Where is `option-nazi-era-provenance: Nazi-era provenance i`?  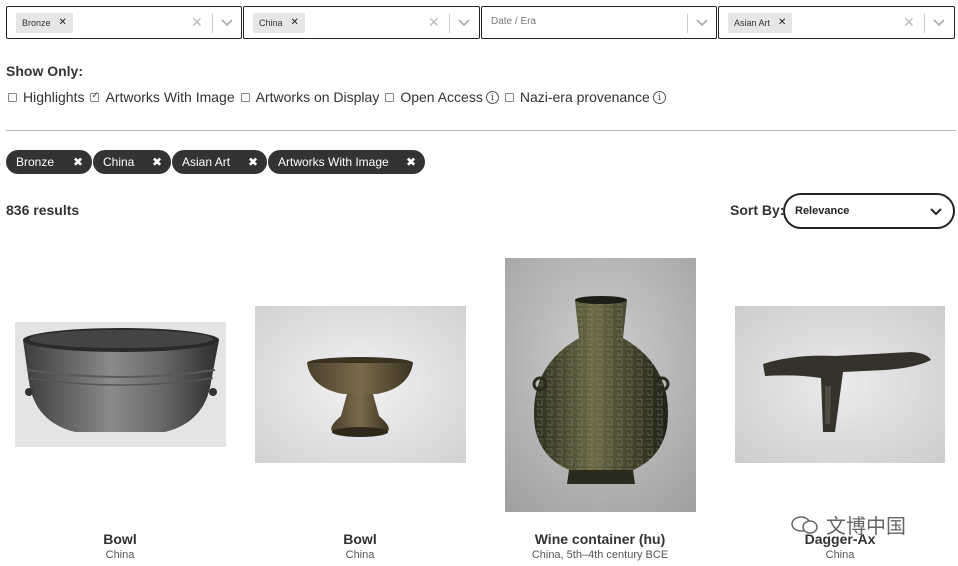 option-nazi-era-provenance: Nazi-era provenance i is located at coordinates (585, 97).